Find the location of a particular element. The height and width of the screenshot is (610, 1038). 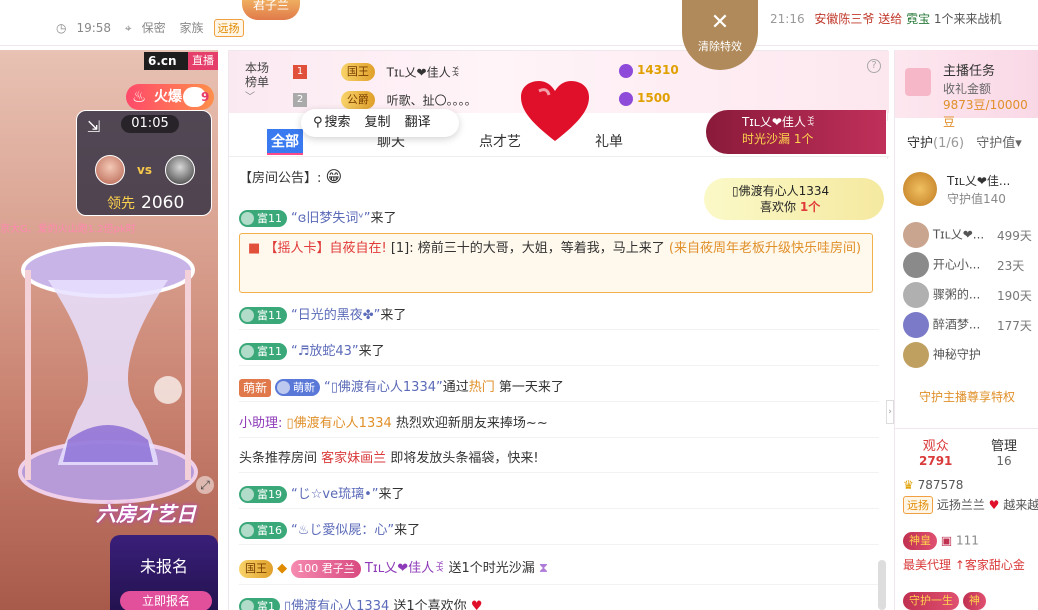

rank-score-value: 14310 is located at coordinates (658, 70).